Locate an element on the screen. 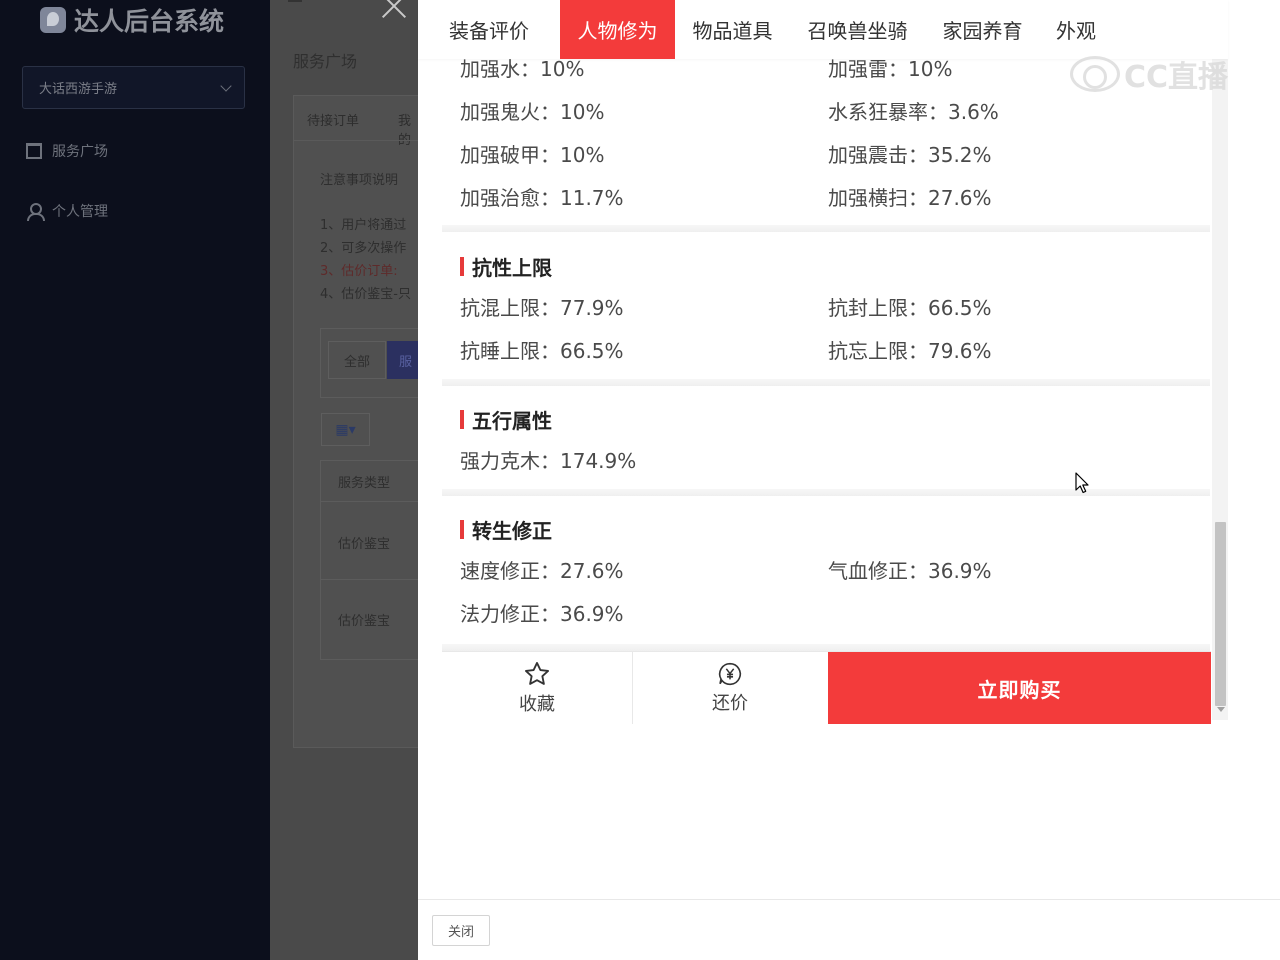 This screenshot has height=960, width=1280. attribute-row: 加强治愈：11.7% 加强横扫：27.6% is located at coordinates (830, 196).